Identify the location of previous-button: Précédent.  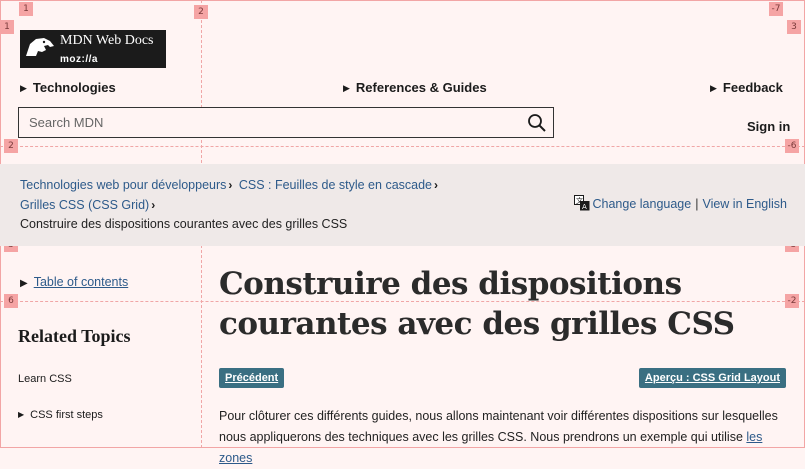
(252, 378).